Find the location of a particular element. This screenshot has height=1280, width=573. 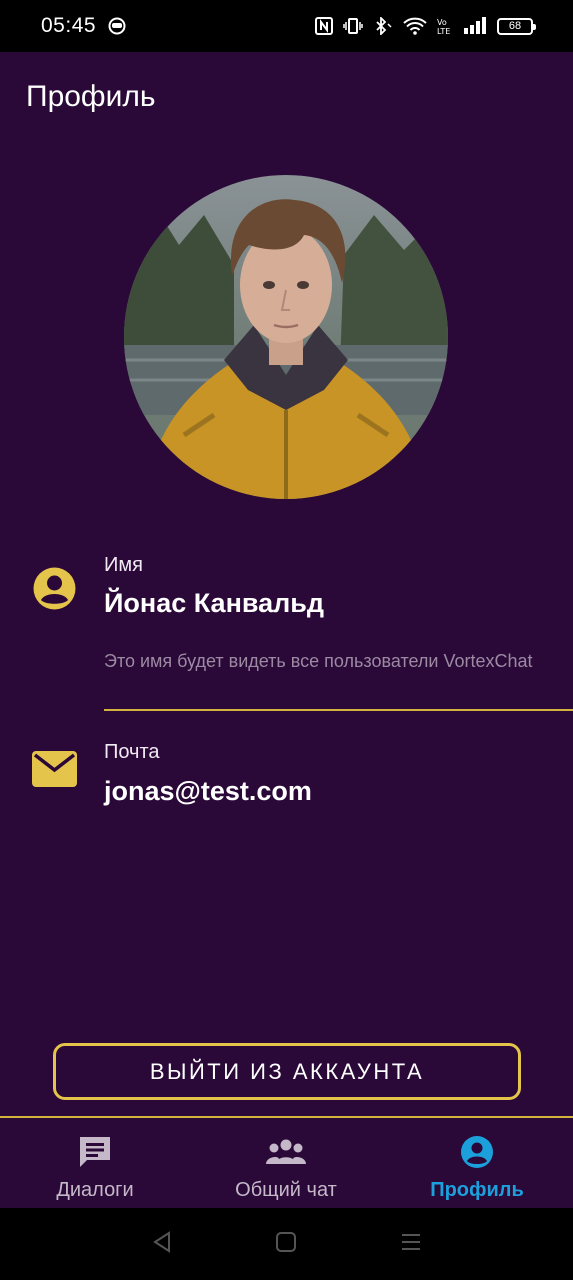

nav-item-common-chat: Общий чат is located at coordinates (286, 1163).